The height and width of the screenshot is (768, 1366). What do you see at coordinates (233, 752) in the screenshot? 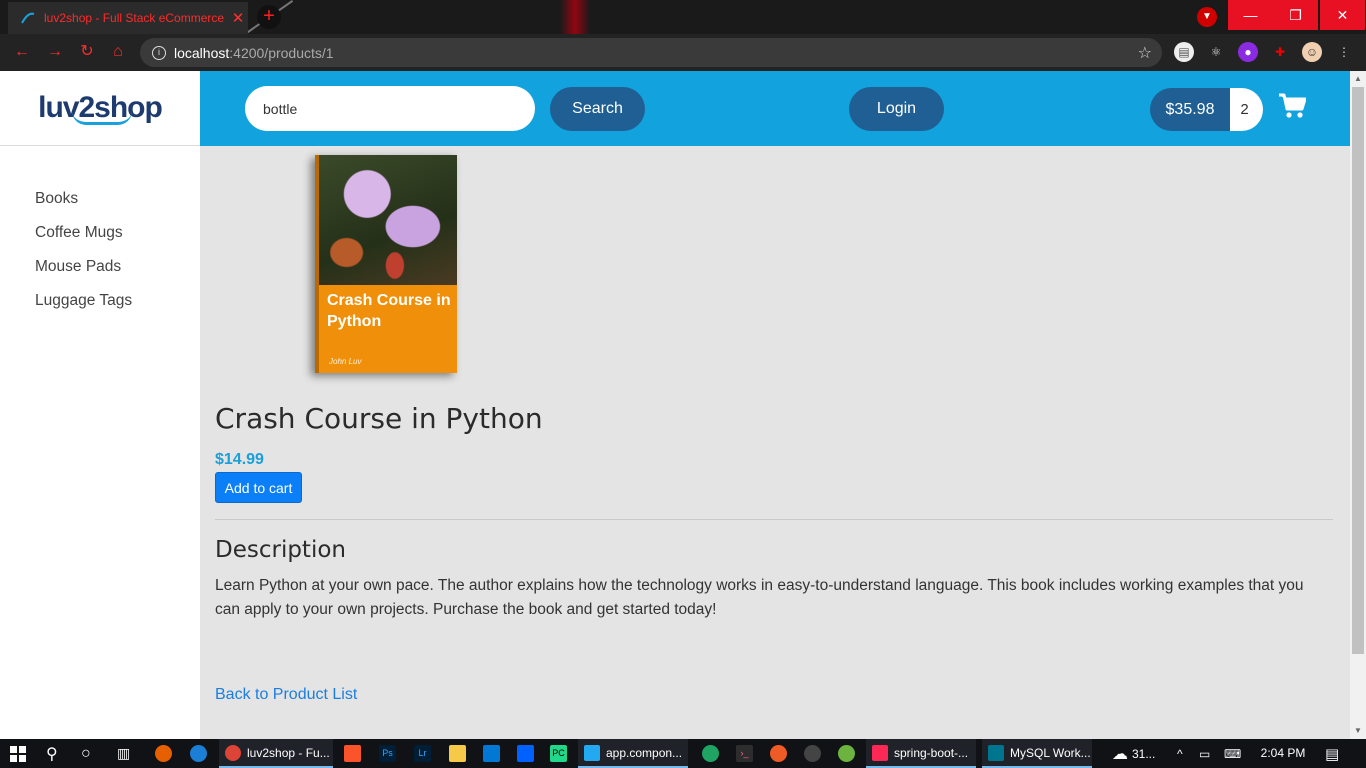
I see `chrome-icon` at bounding box center [233, 752].